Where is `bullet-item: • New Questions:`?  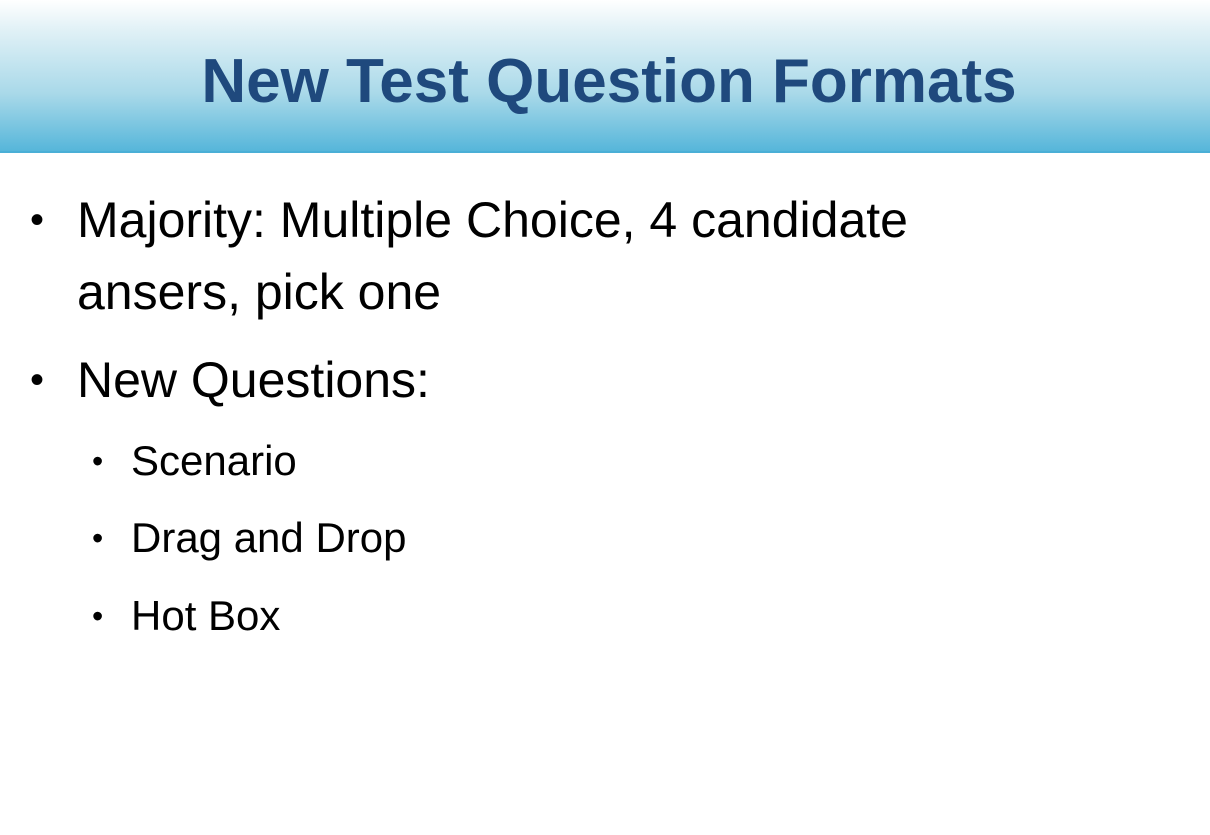 bullet-item: • New Questions: is located at coordinates (605, 380).